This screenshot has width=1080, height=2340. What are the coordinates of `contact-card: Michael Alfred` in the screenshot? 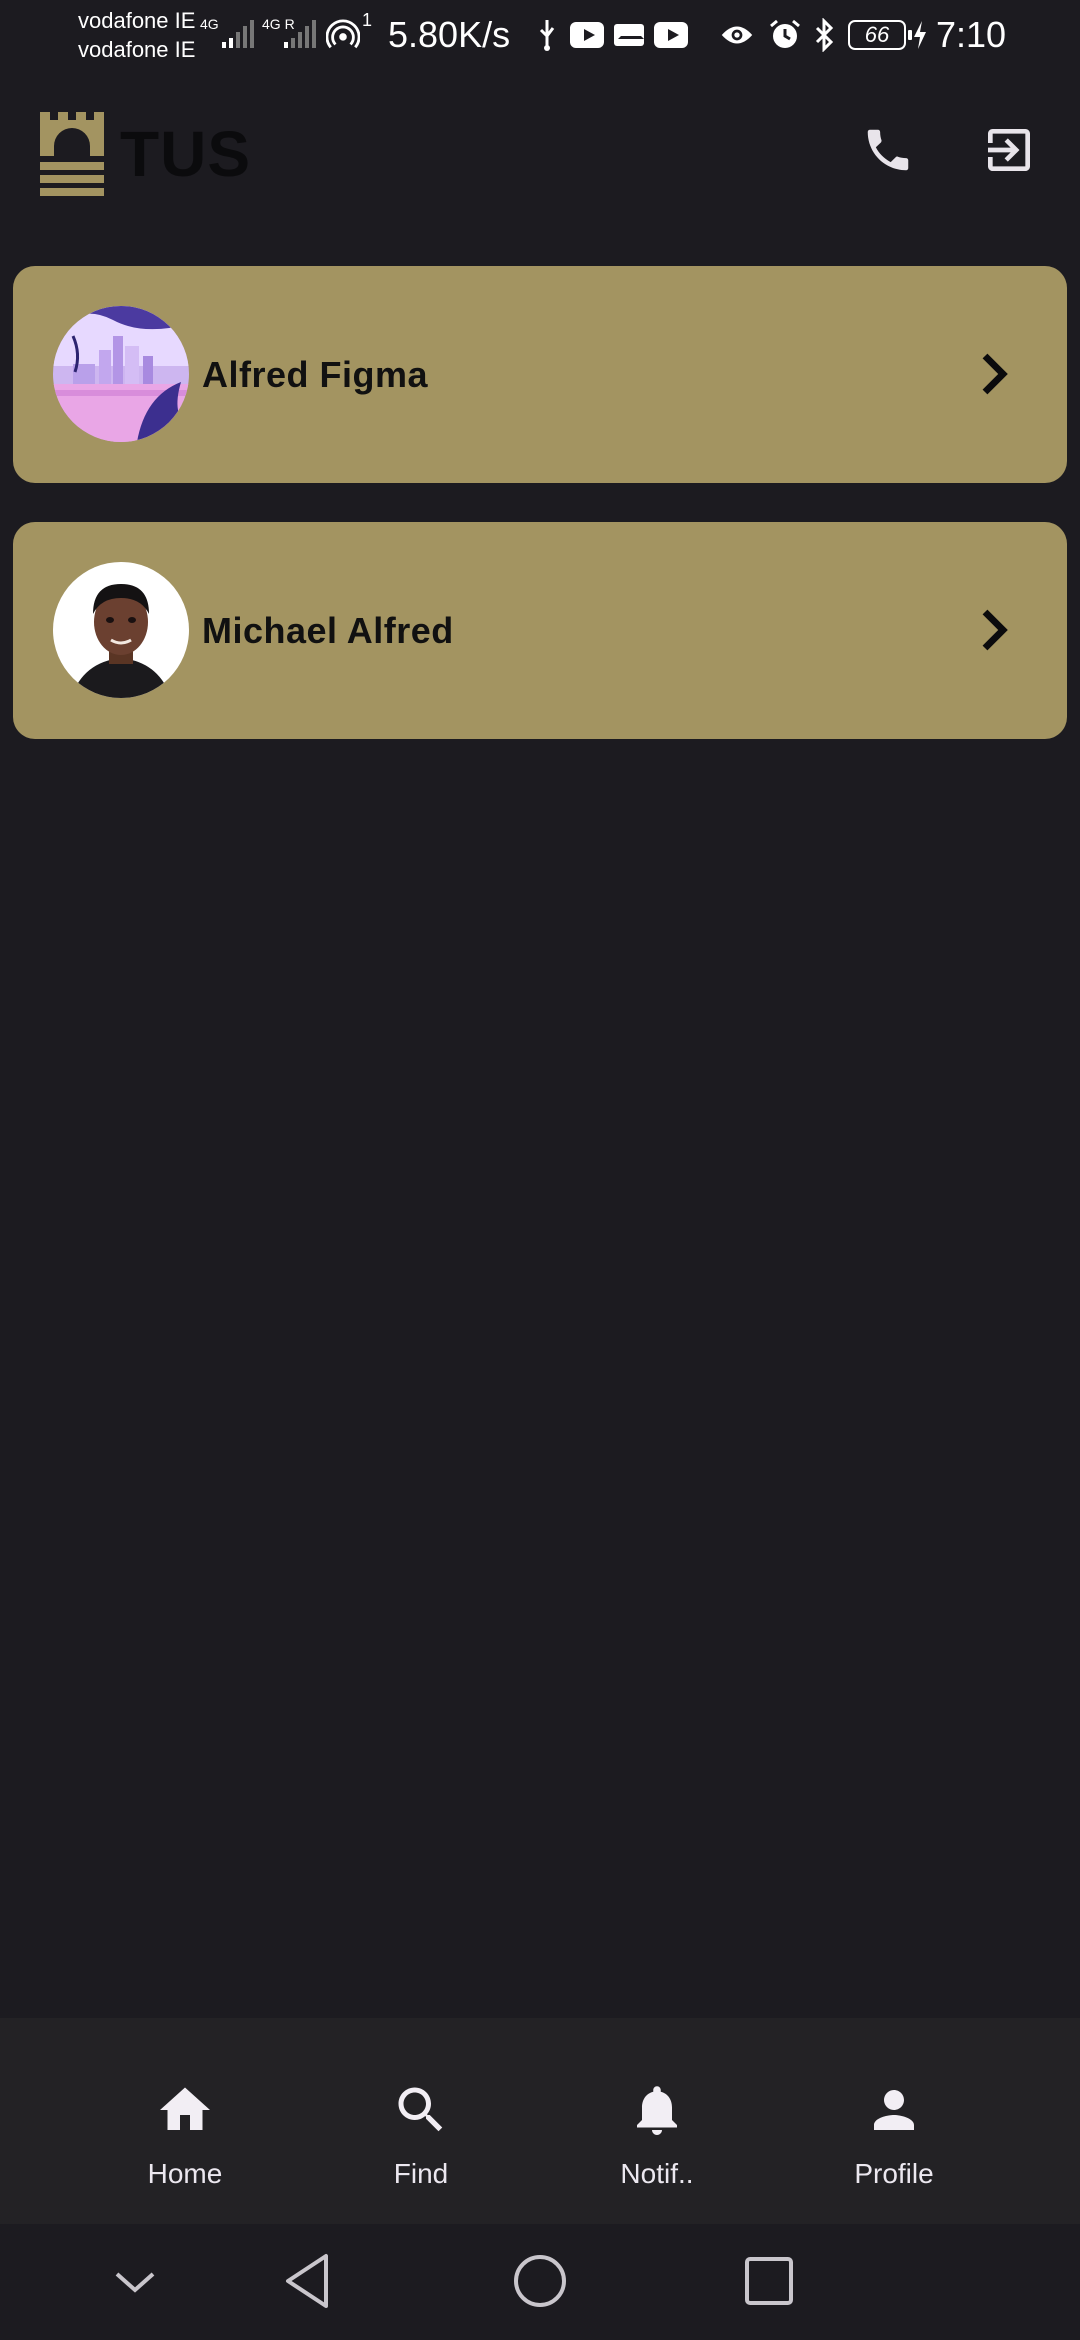 It's located at (540, 630).